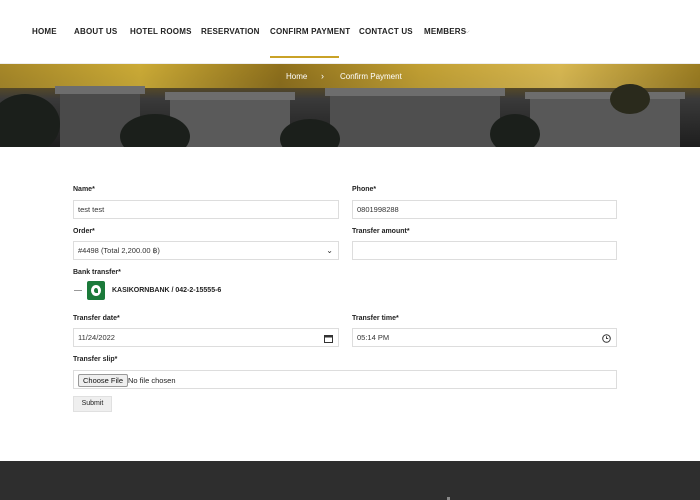 Image resolution: width=700 pixels, height=500 pixels. Describe the element at coordinates (119, 250) in the screenshot. I see `order-select-value: #4498 (Total 2,200.00 ฿)` at that location.